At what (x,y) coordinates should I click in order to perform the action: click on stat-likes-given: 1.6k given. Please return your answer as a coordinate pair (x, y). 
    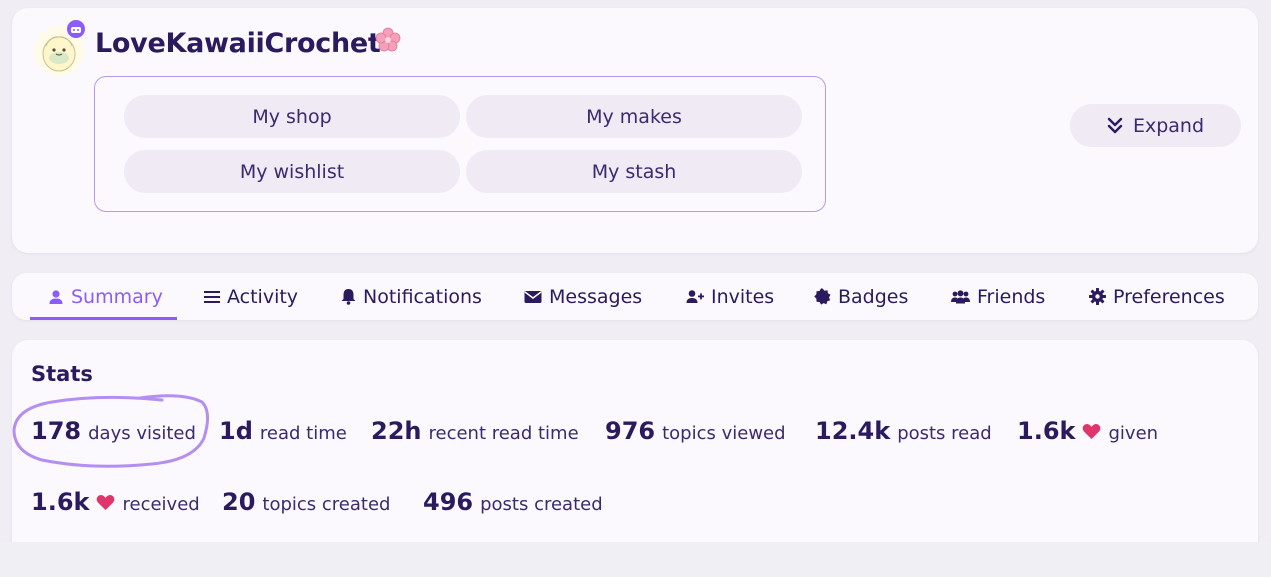
    Looking at the image, I should click on (1087, 431).